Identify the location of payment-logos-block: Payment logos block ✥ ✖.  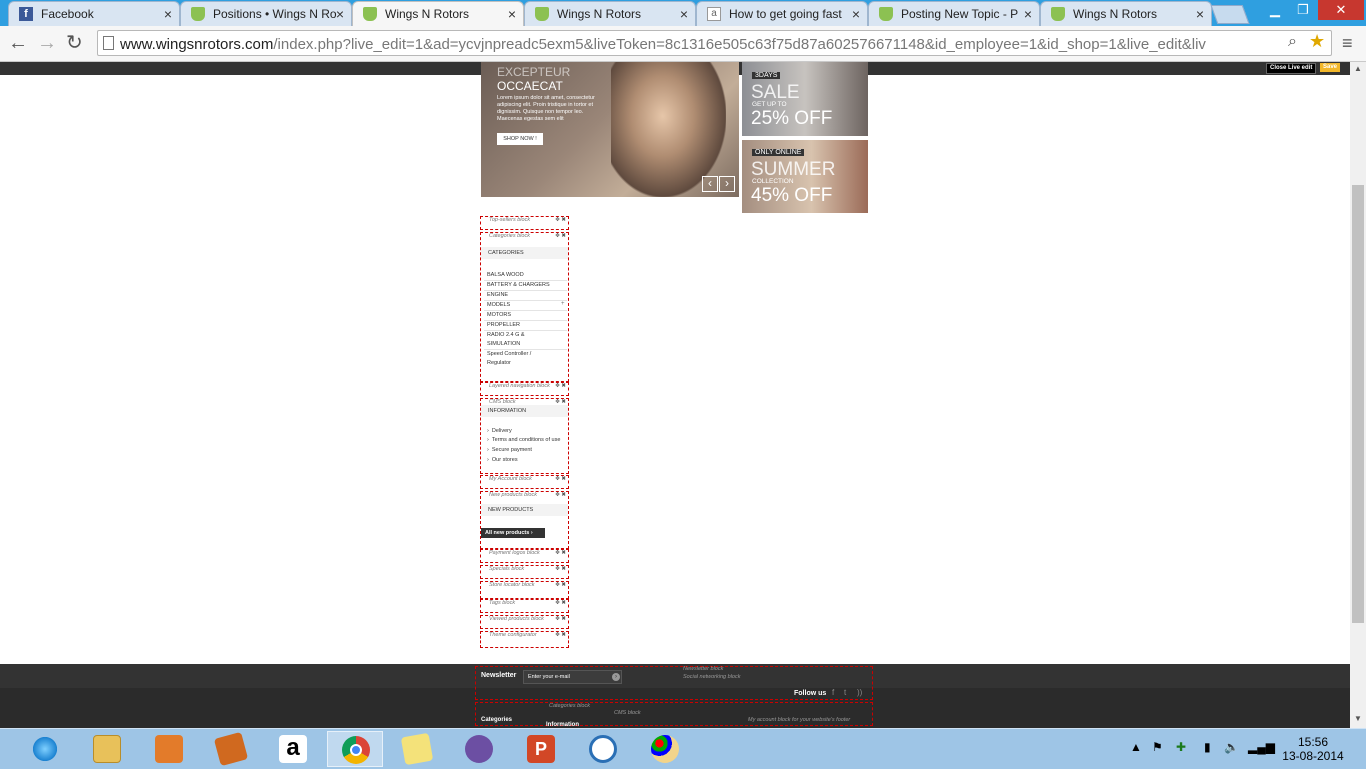
(524, 556).